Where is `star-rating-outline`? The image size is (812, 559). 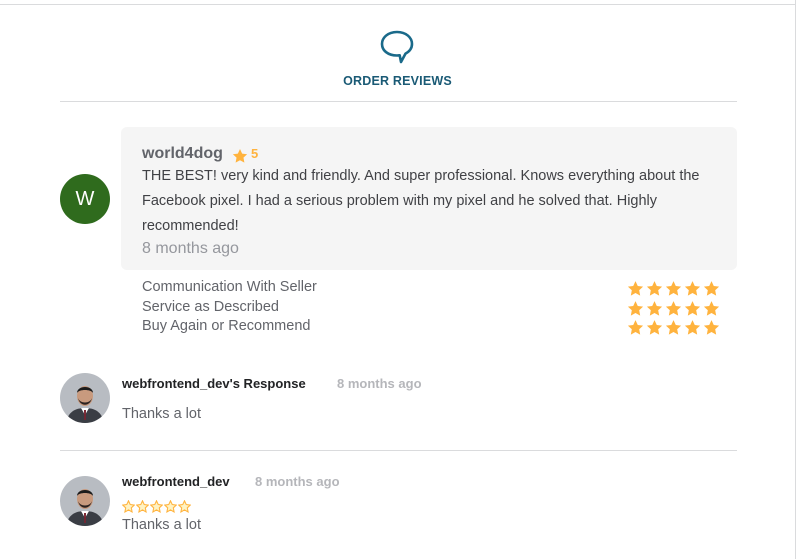 star-rating-outline is located at coordinates (156, 506).